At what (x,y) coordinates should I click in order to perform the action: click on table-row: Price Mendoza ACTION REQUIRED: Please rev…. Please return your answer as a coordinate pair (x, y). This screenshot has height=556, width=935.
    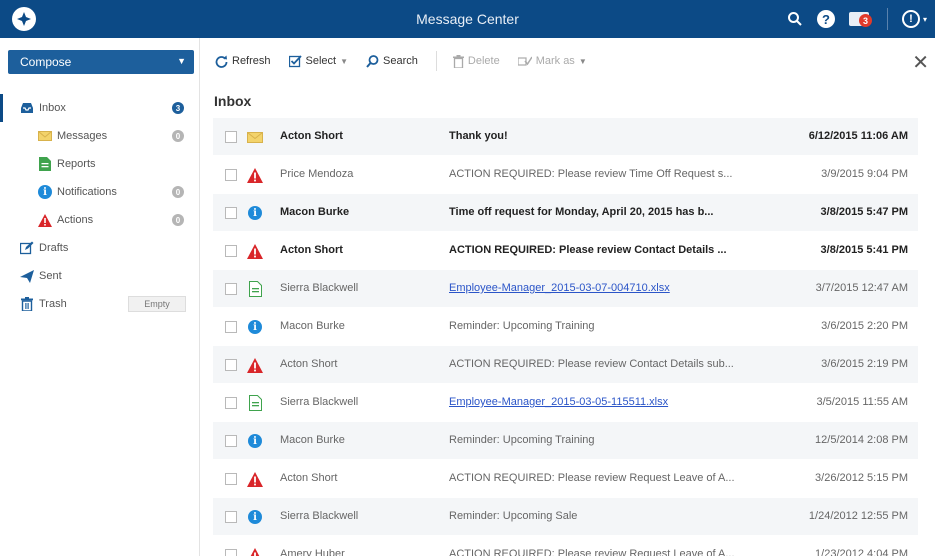
    Looking at the image, I should click on (565, 175).